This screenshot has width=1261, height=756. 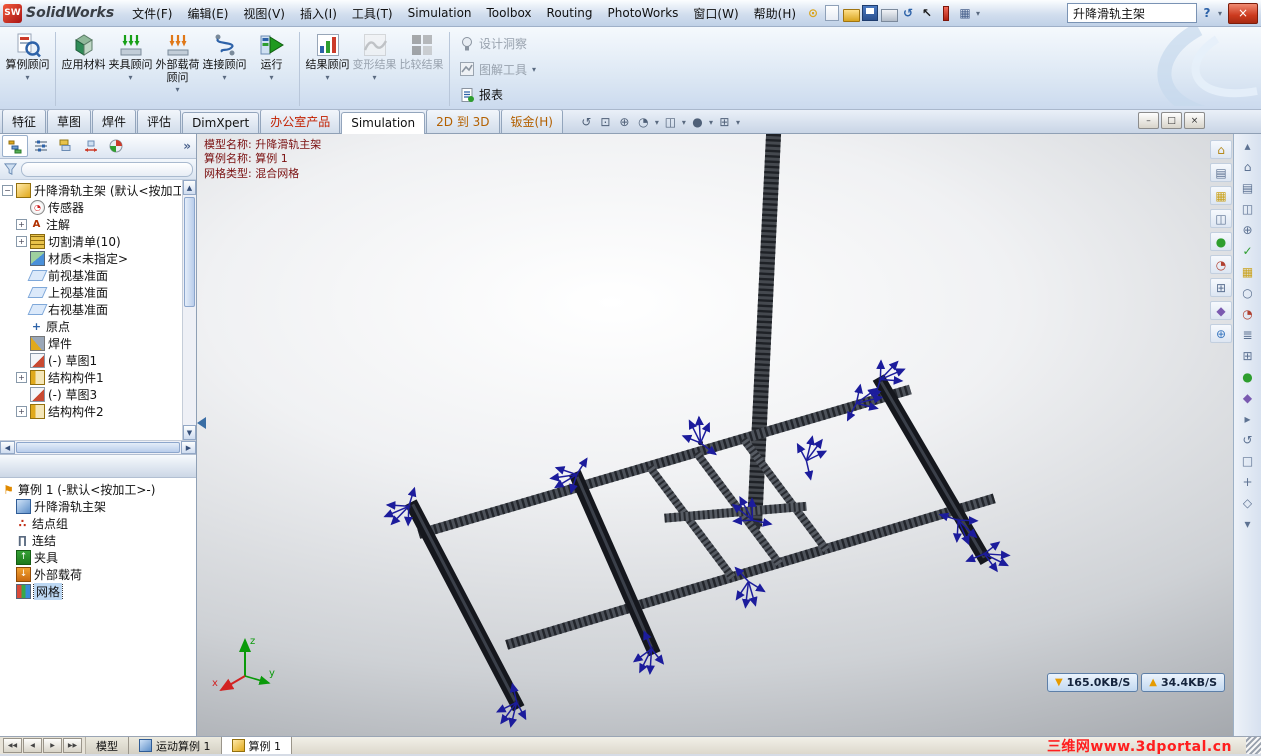 I want to click on strip-scroll-down-icon, so click(x=1247, y=523).